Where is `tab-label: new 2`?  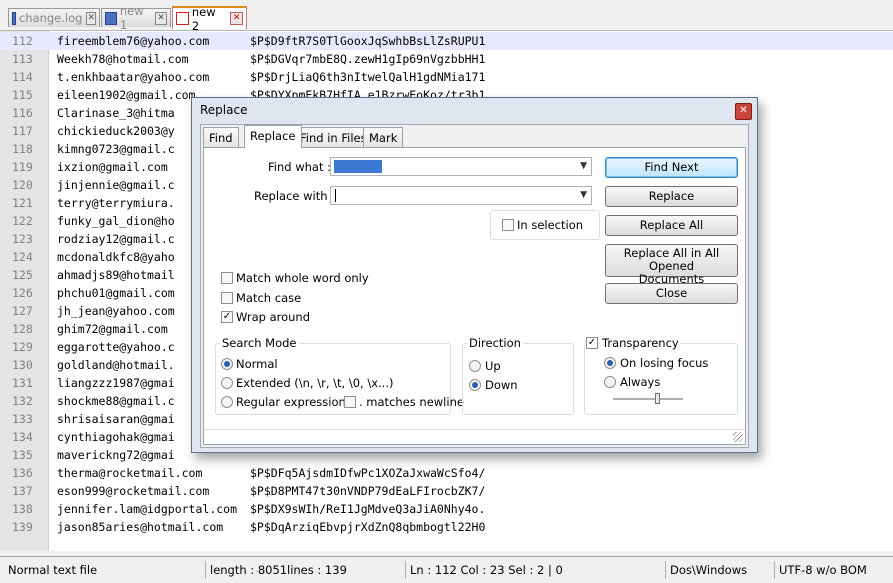
tab-label: new 2 is located at coordinates (203, 18).